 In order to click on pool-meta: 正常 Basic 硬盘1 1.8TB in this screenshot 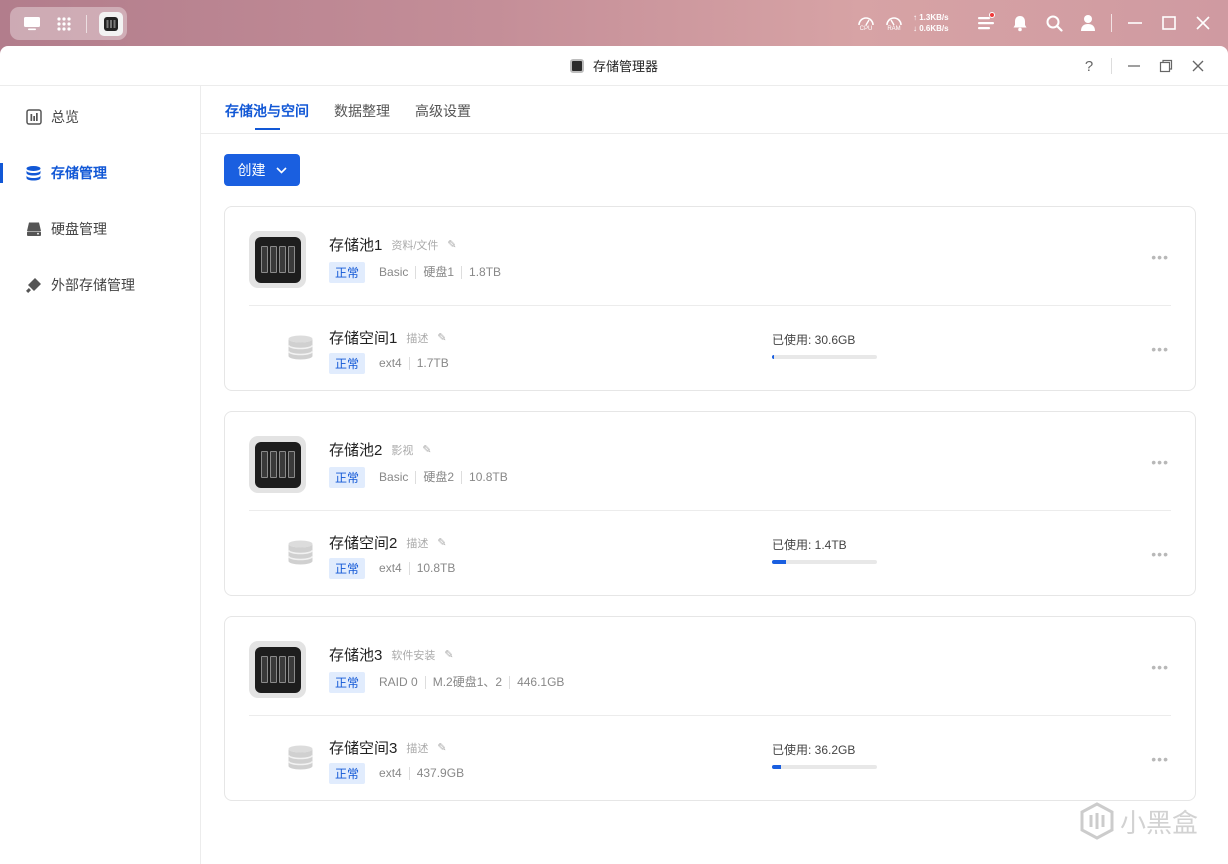, I will do `click(418, 272)`.